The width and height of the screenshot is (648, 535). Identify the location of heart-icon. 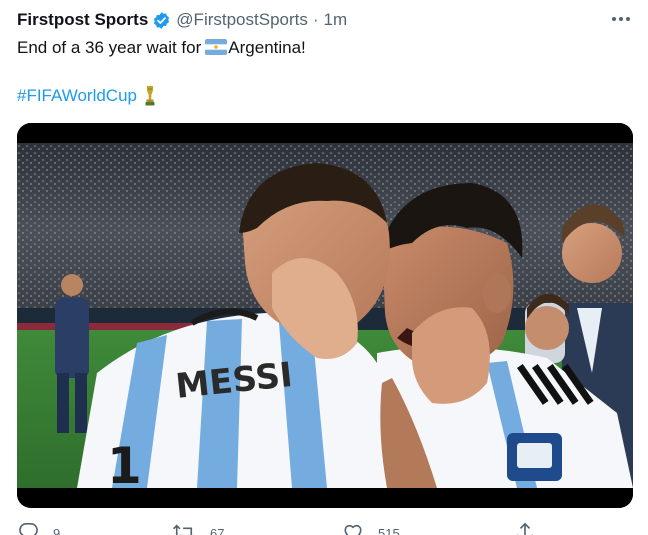
(353, 528).